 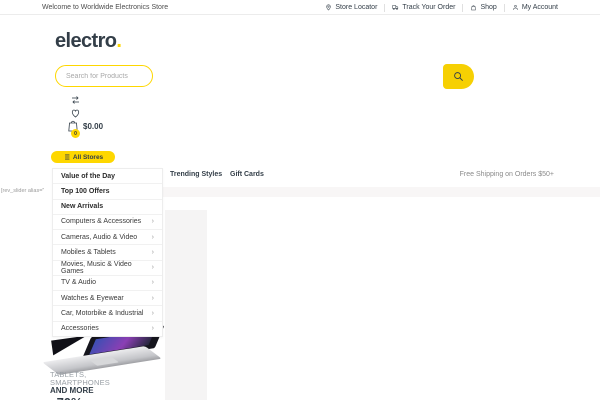 What do you see at coordinates (105, 7) in the screenshot?
I see `welcome-text: Welcome to Worldwide Electronics Store` at bounding box center [105, 7].